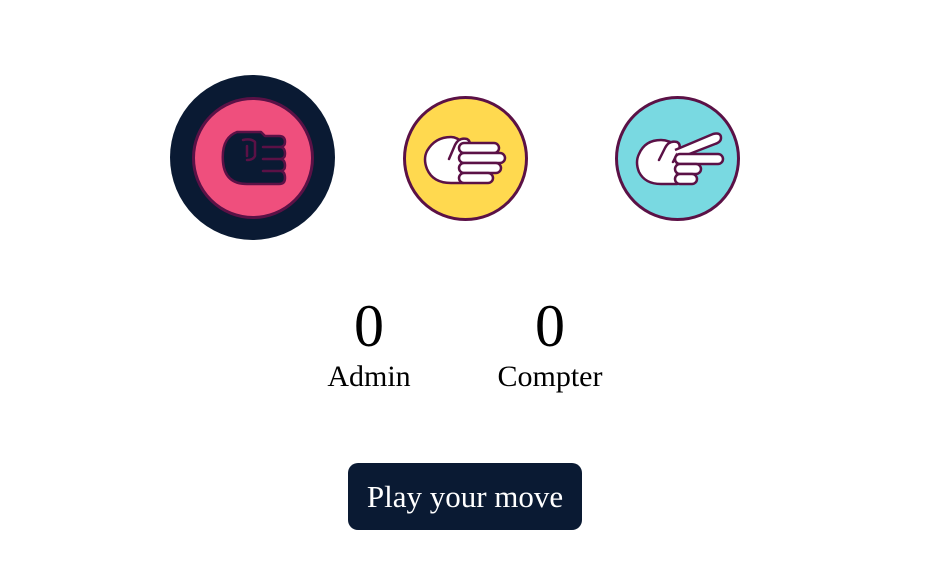 Image resolution: width=951 pixels, height=573 pixels. What do you see at coordinates (369, 326) in the screenshot?
I see `admin-score-value: 0` at bounding box center [369, 326].